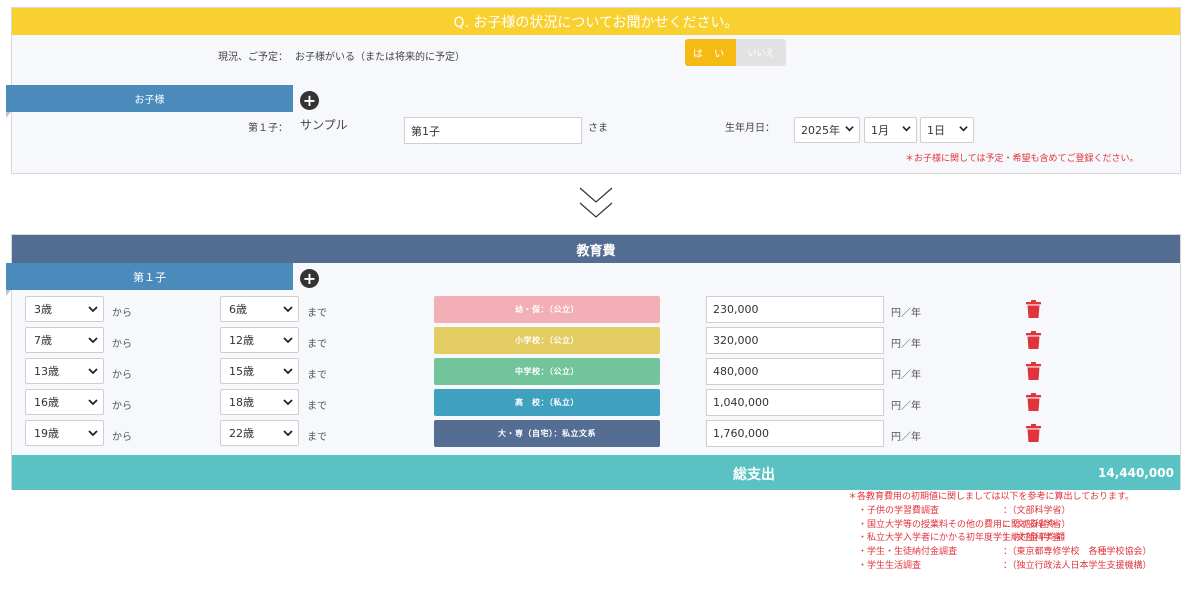  I want to click on to-age-select: 12歳, so click(259, 340).